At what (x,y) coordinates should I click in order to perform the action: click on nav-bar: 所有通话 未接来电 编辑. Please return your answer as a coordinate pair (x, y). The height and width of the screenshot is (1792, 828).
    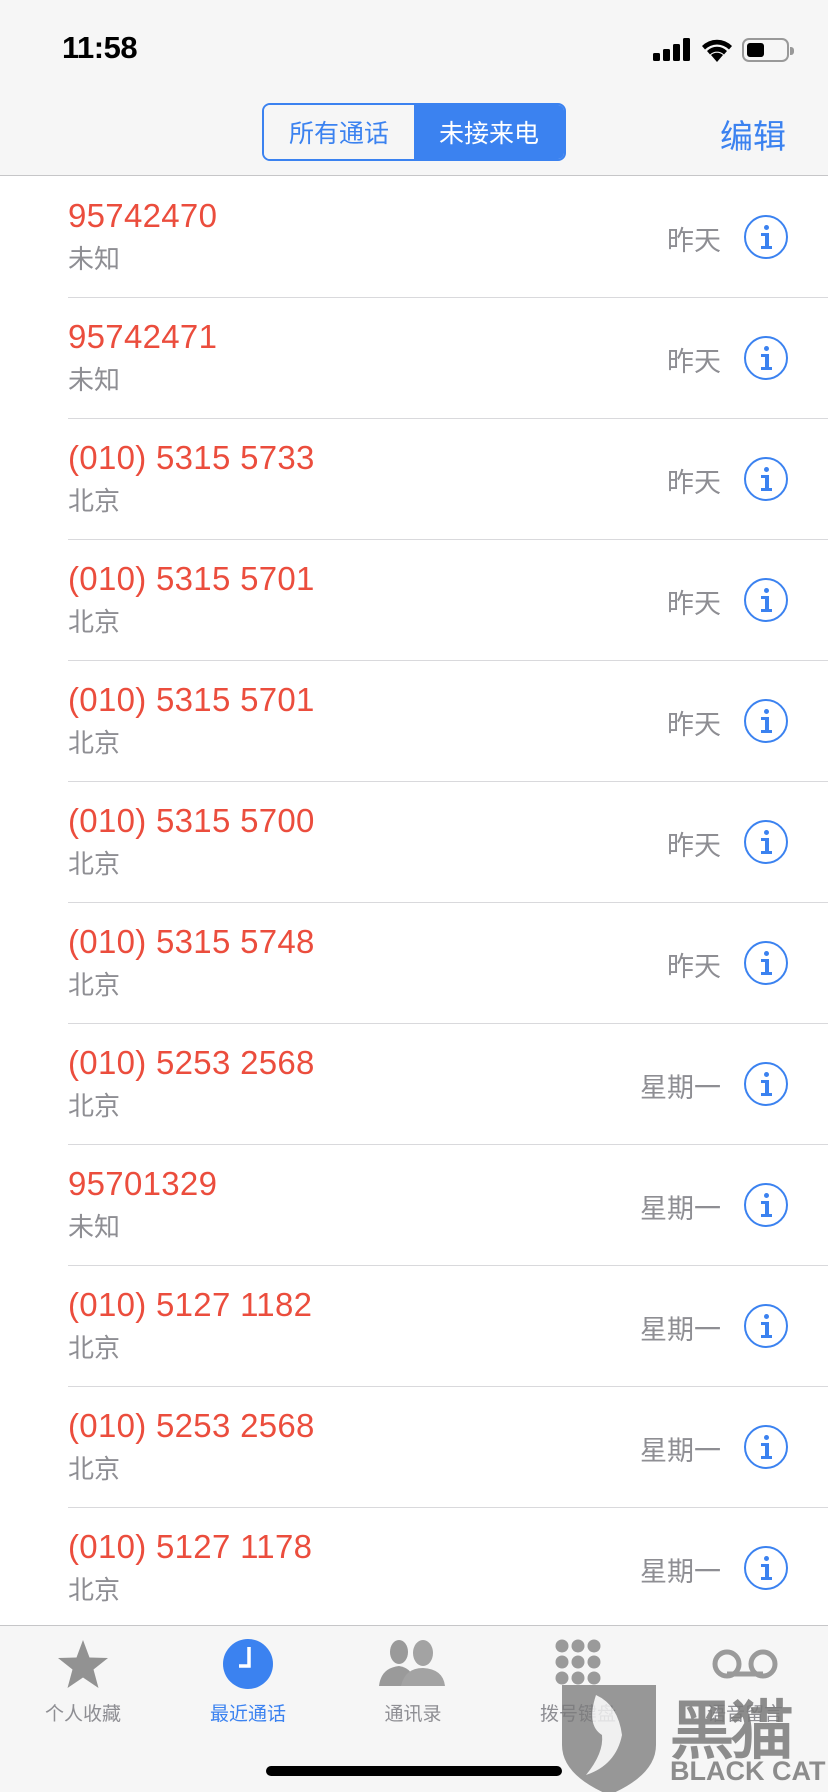
    Looking at the image, I should click on (414, 132).